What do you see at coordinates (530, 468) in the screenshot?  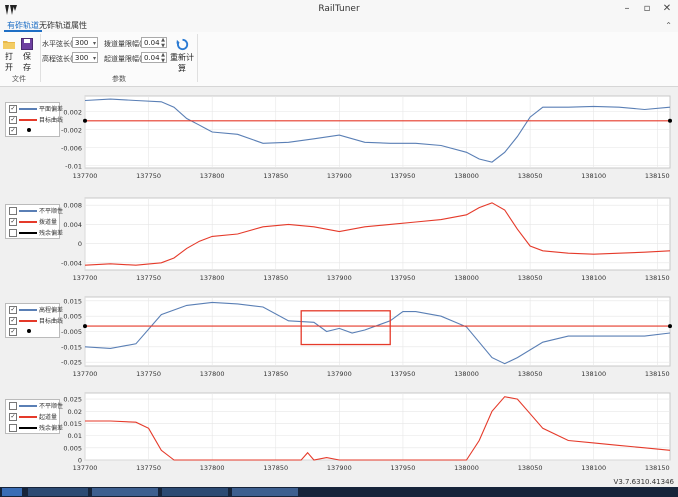 I see `x-tick-label: 138050` at bounding box center [530, 468].